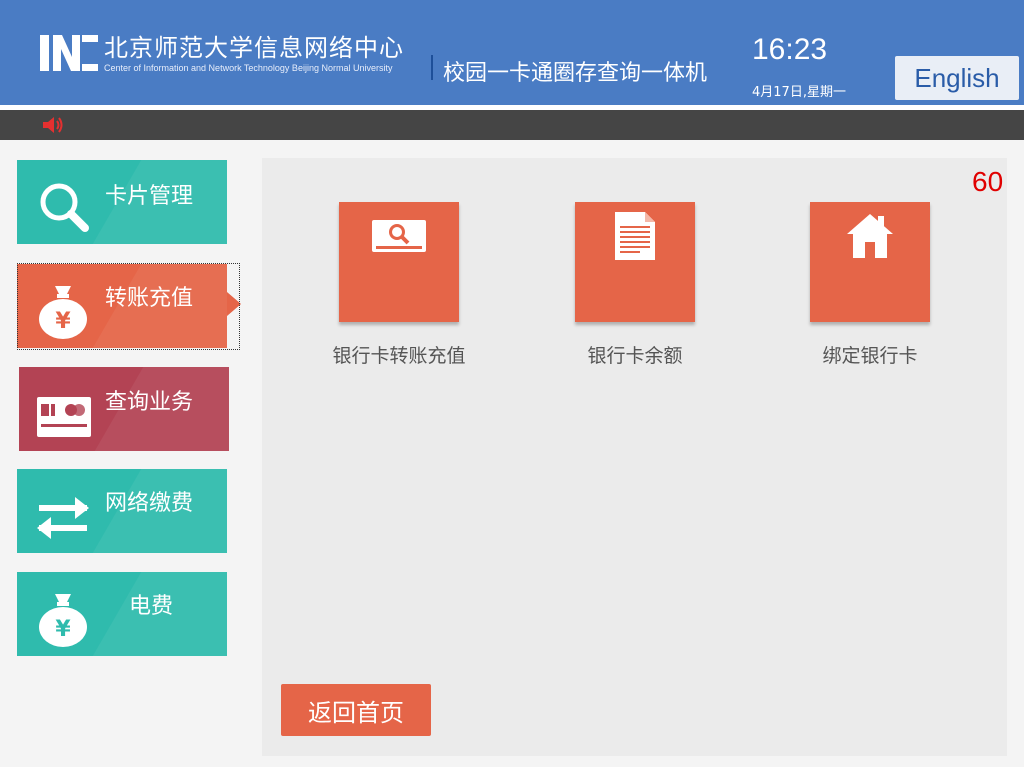 This screenshot has height=767, width=1024. I want to click on bank-transfer-recharge-tile, so click(399, 262).